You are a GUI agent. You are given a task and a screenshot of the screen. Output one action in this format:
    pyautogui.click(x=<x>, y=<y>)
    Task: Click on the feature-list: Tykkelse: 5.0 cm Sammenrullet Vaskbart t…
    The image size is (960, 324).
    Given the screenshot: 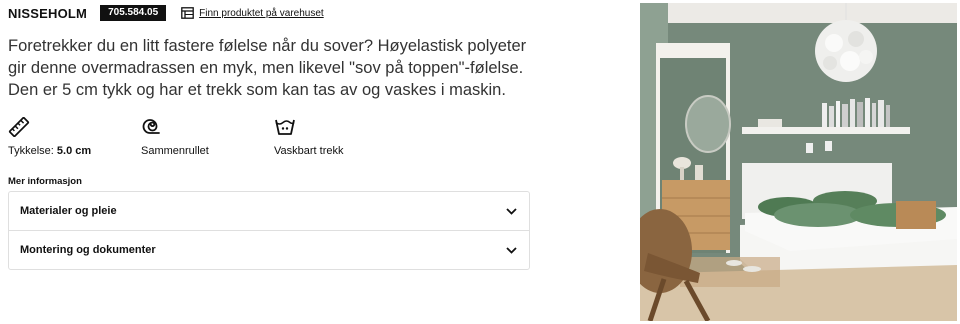 What is the action you would take?
    pyautogui.click(x=269, y=138)
    